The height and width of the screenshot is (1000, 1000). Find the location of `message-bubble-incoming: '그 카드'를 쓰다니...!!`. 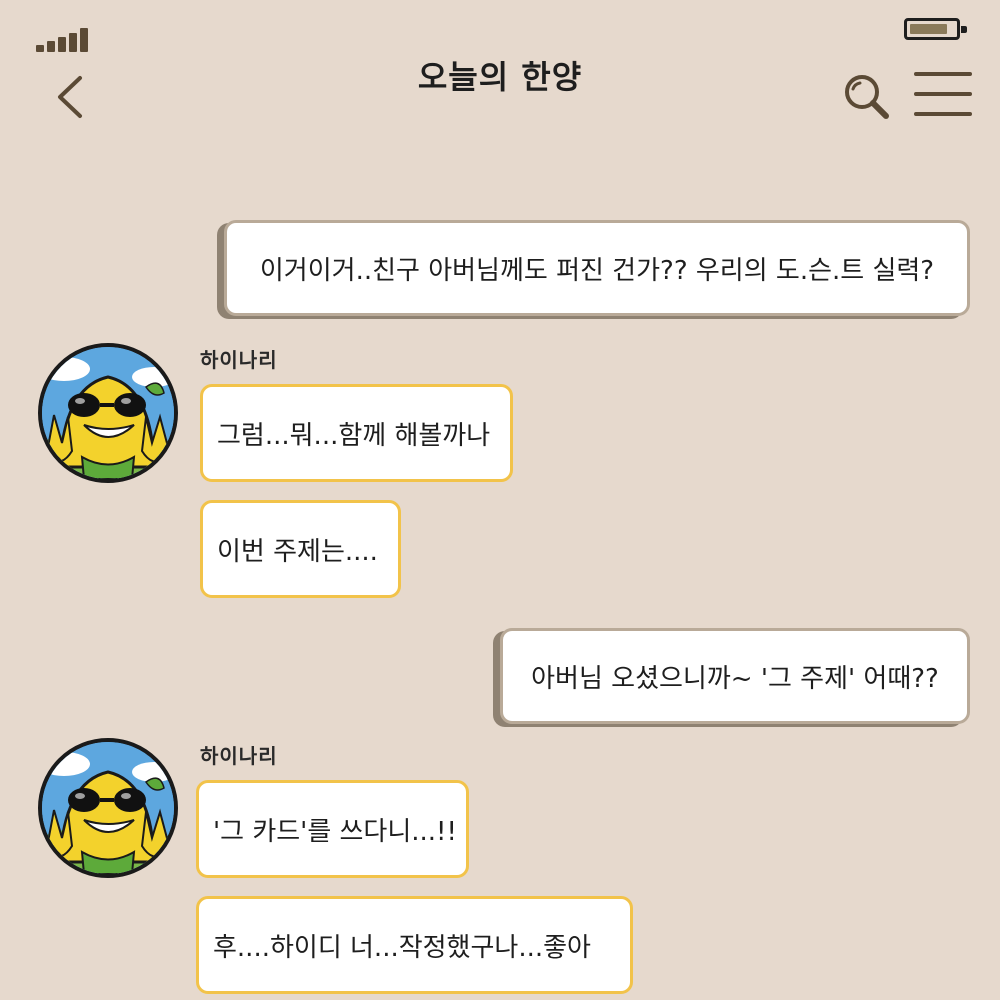

message-bubble-incoming: '그 카드'를 쓰다니...!! is located at coordinates (332, 829).